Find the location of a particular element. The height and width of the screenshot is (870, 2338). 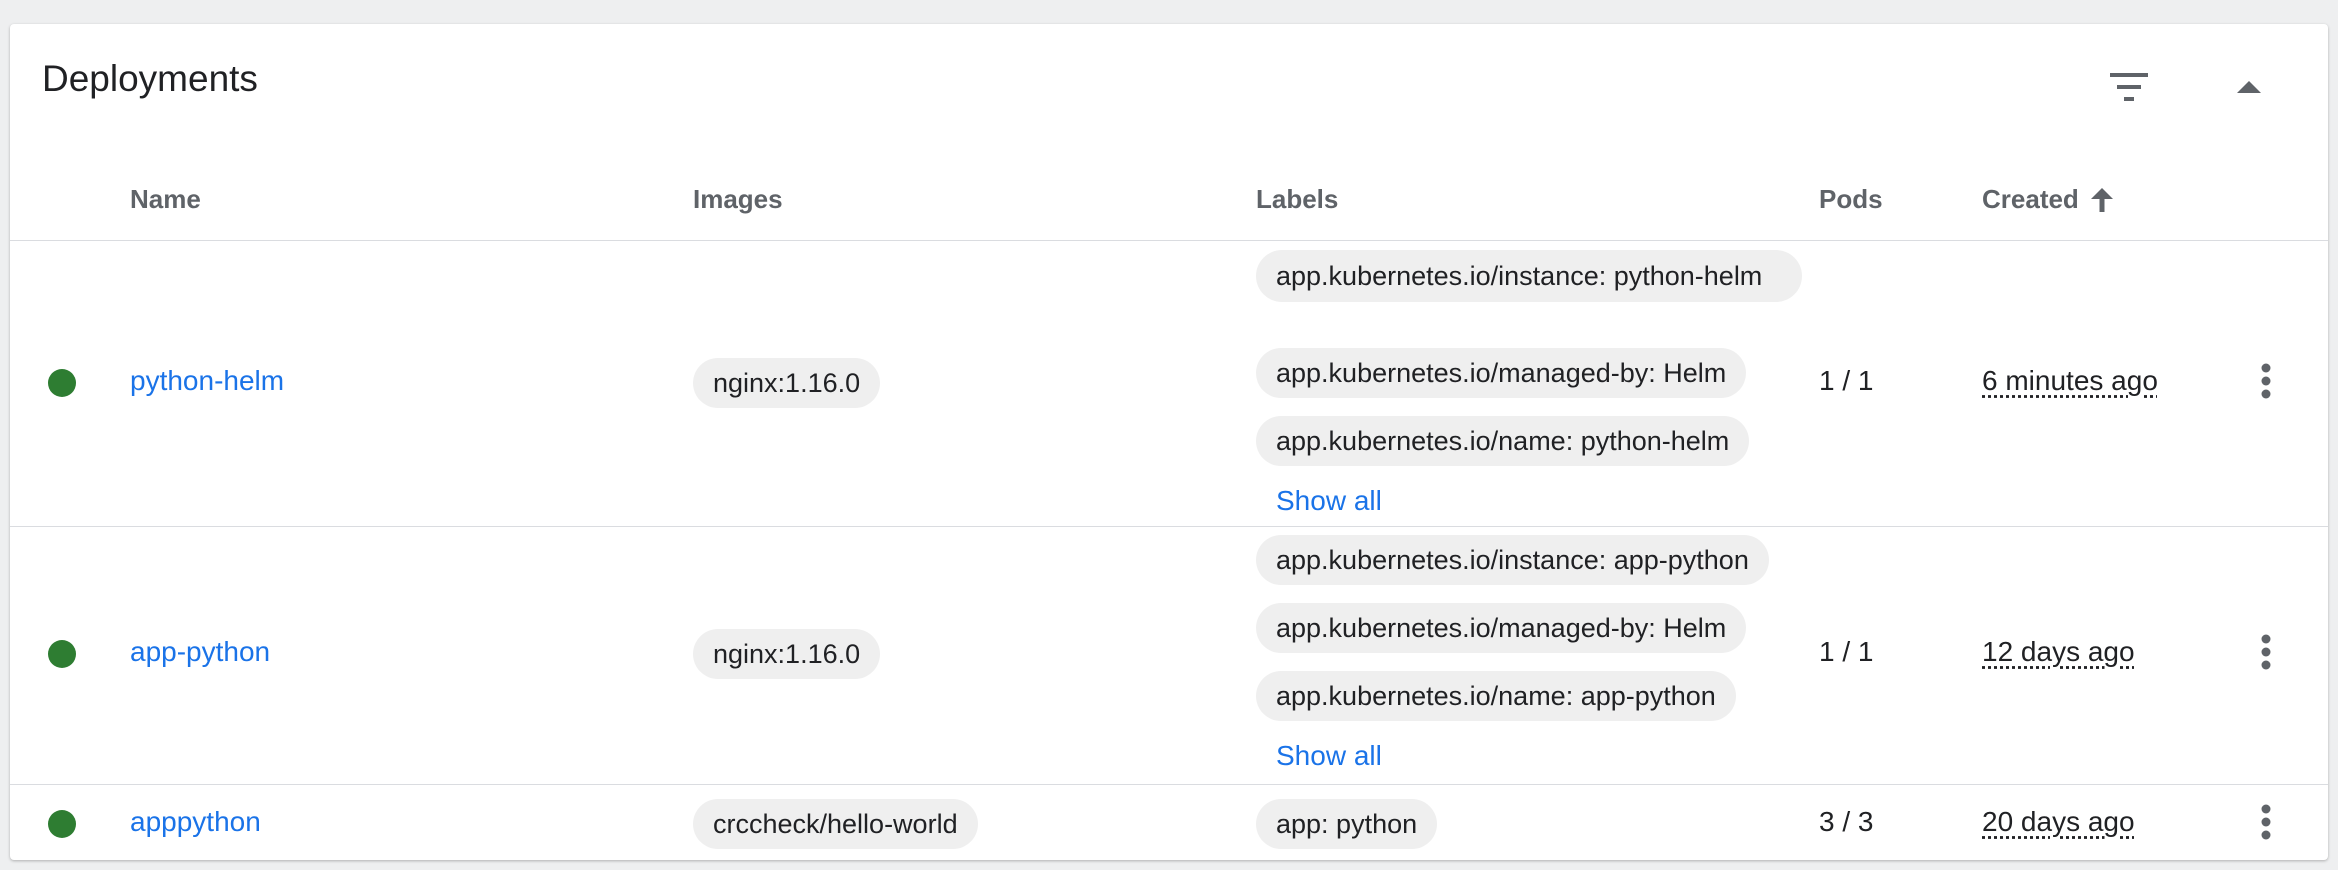

created-time: 20 days ago is located at coordinates (2058, 821).